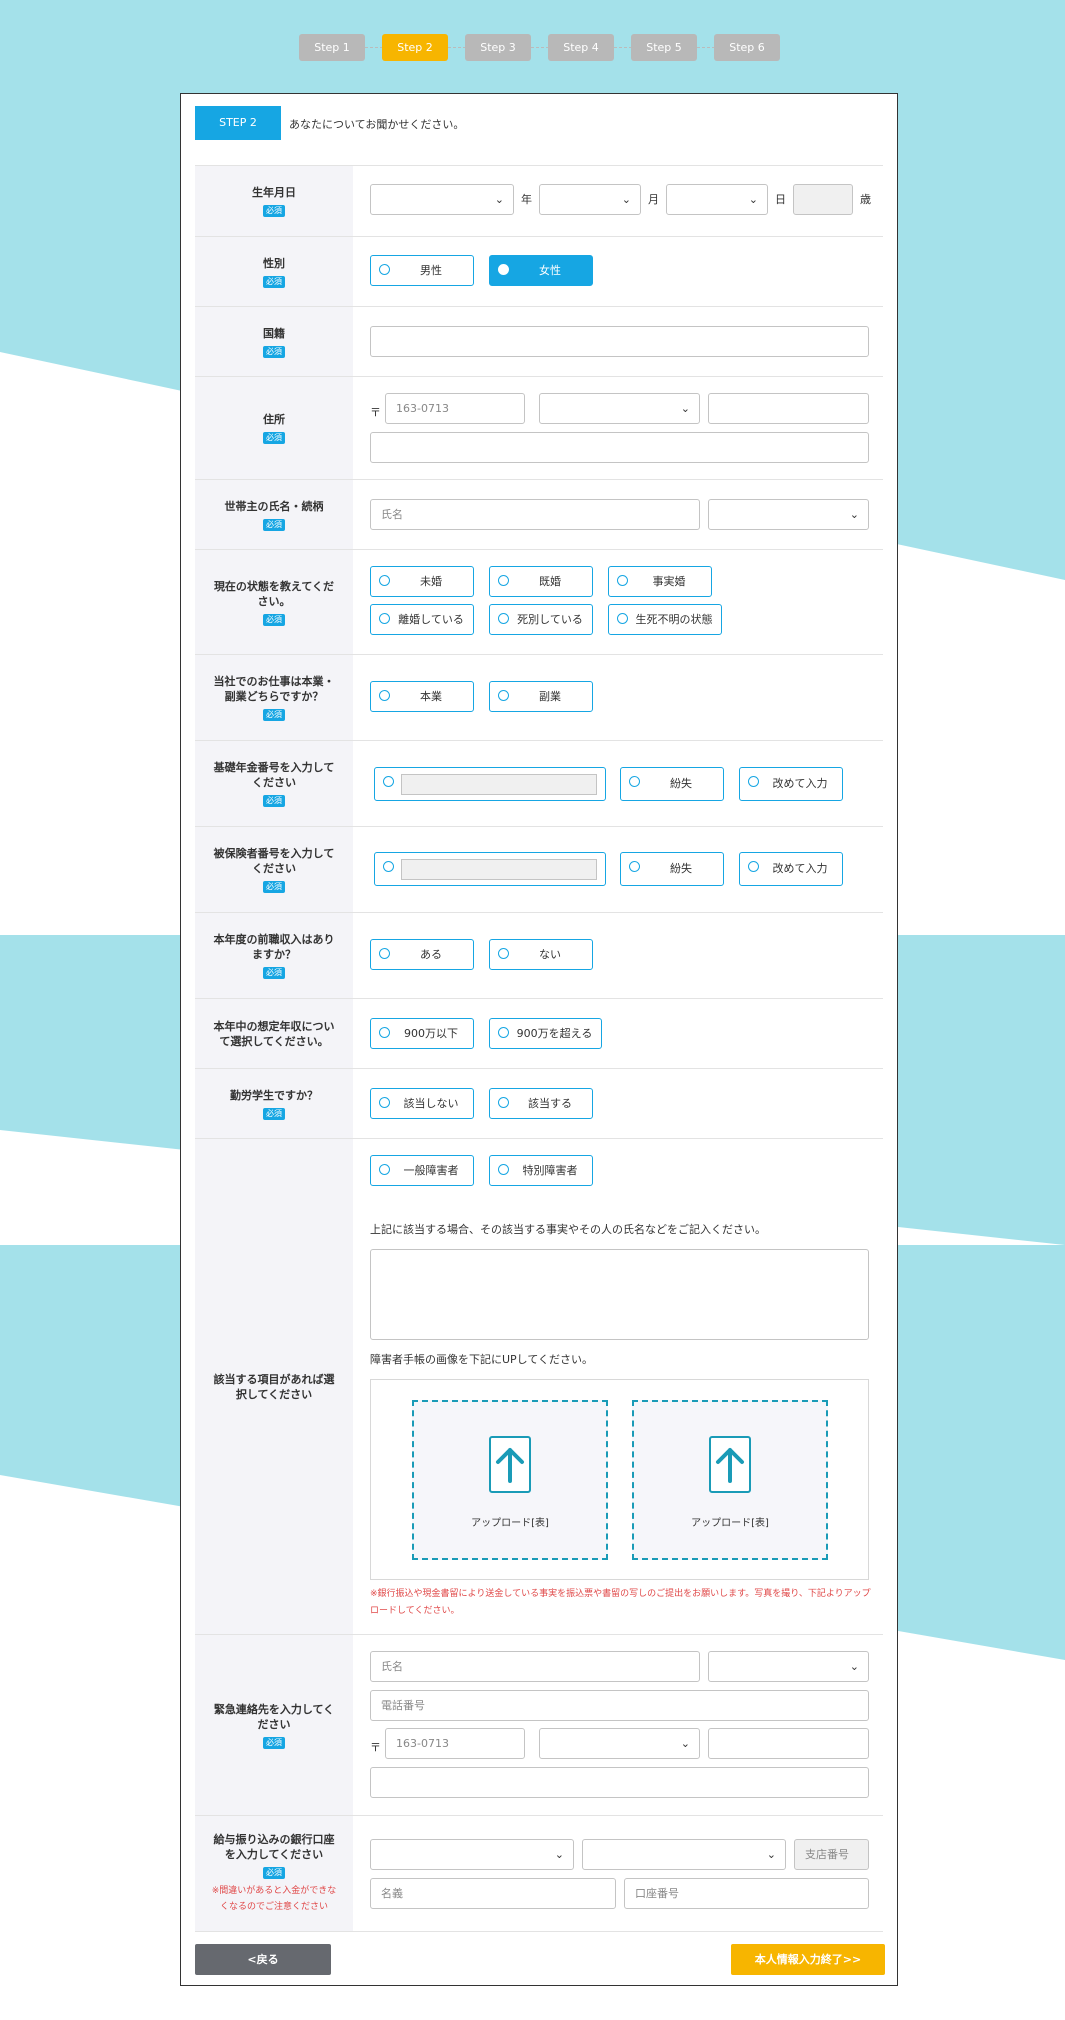  I want to click on row-student: 勤労学生ですか？ 必須 該当しない 該当する, so click(539, 1103).